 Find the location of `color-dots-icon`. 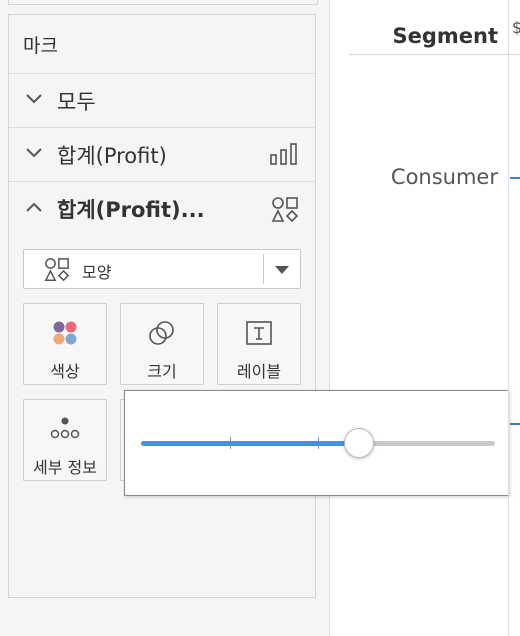

color-dots-icon is located at coordinates (65, 333).